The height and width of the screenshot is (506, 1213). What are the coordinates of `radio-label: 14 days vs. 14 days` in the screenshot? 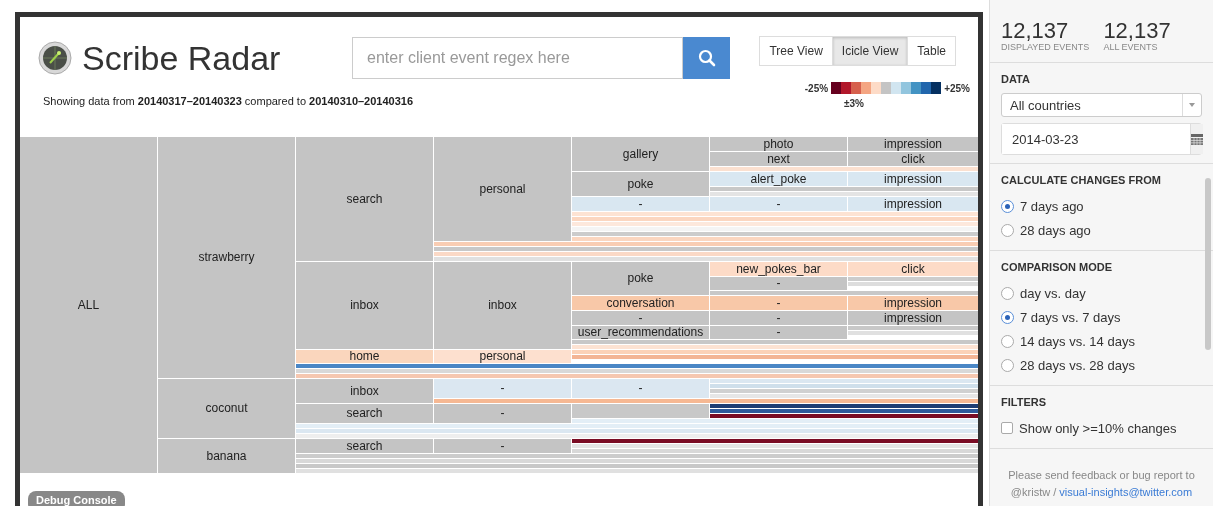 It's located at (1077, 341).